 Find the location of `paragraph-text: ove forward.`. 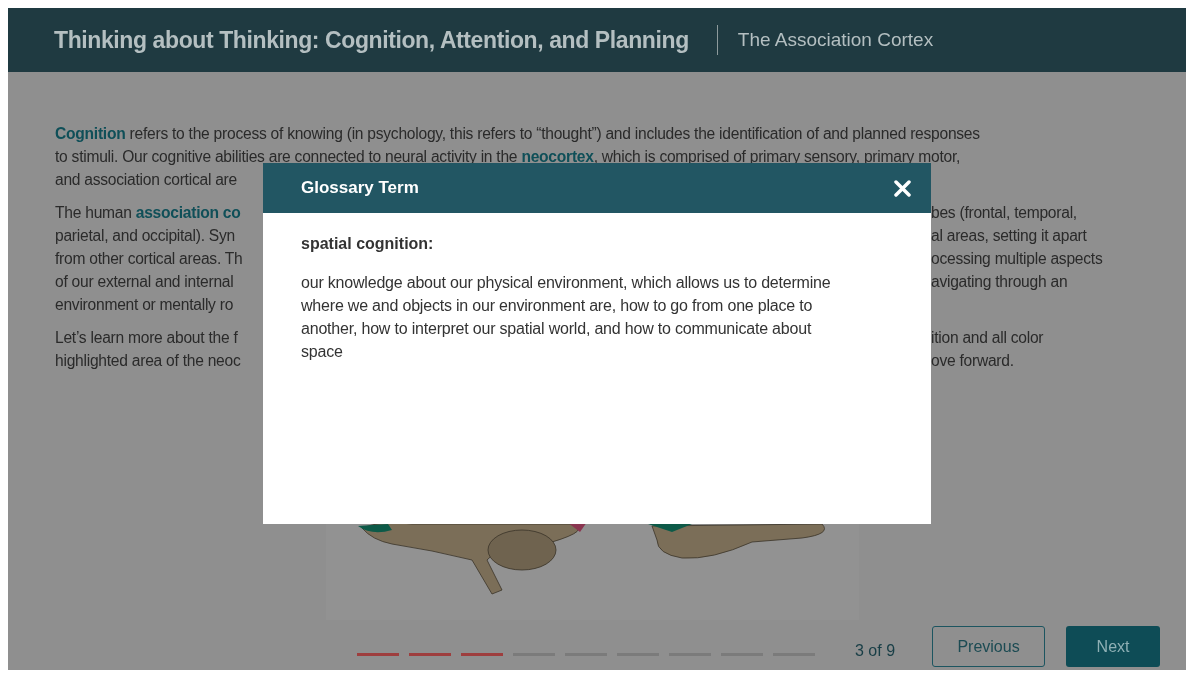

paragraph-text: ove forward. is located at coordinates (973, 361).